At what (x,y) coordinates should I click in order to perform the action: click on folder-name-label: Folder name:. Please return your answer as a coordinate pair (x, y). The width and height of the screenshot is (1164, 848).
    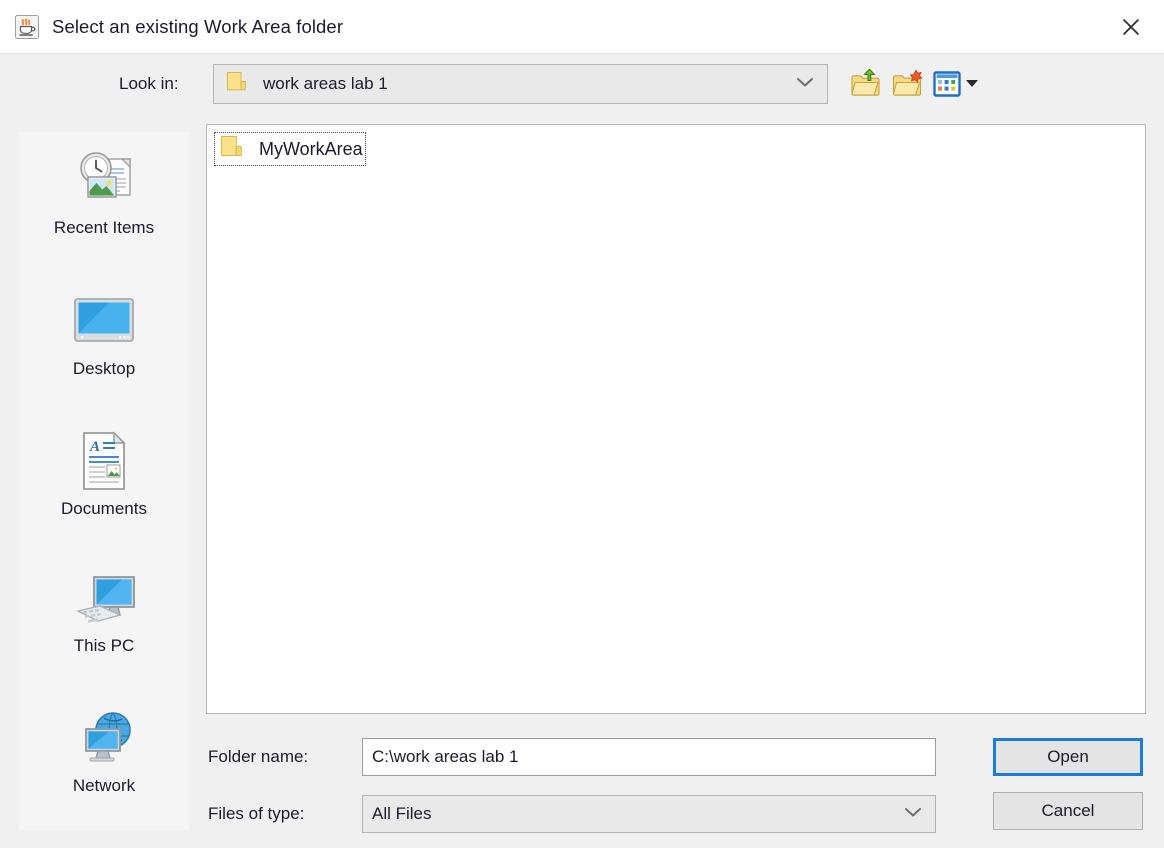
    Looking at the image, I should click on (258, 756).